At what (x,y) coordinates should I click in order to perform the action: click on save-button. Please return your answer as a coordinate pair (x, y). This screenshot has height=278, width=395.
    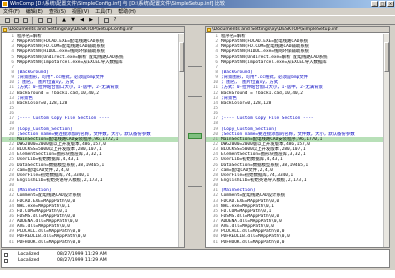
    Looking at the image, I should click on (25, 20).